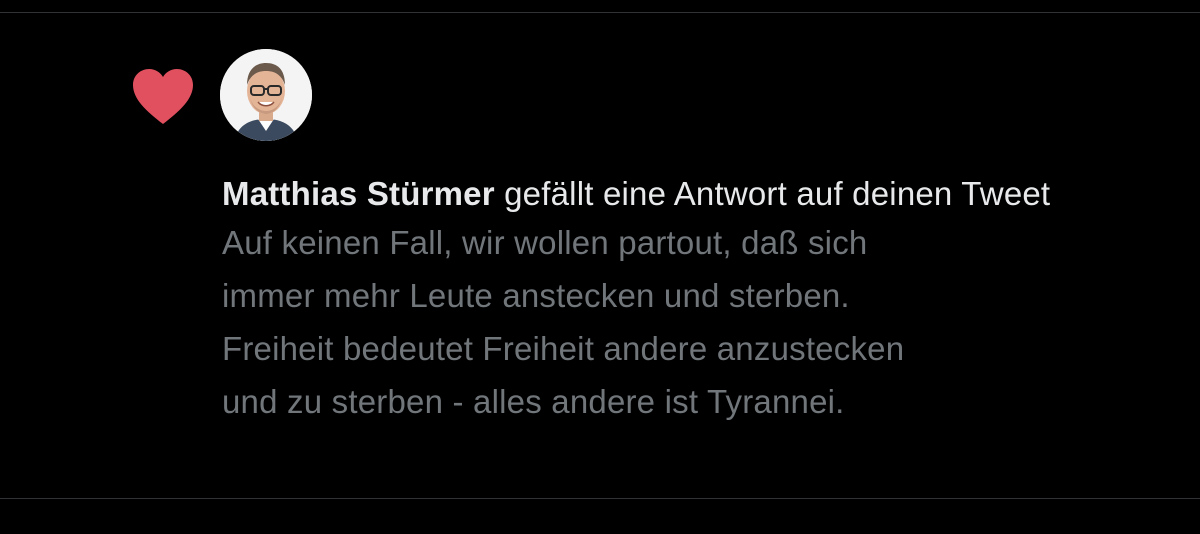  What do you see at coordinates (266, 95) in the screenshot?
I see `avatar` at bounding box center [266, 95].